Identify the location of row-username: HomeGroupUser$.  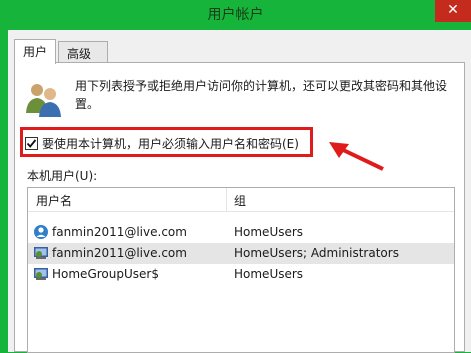
(105, 274).